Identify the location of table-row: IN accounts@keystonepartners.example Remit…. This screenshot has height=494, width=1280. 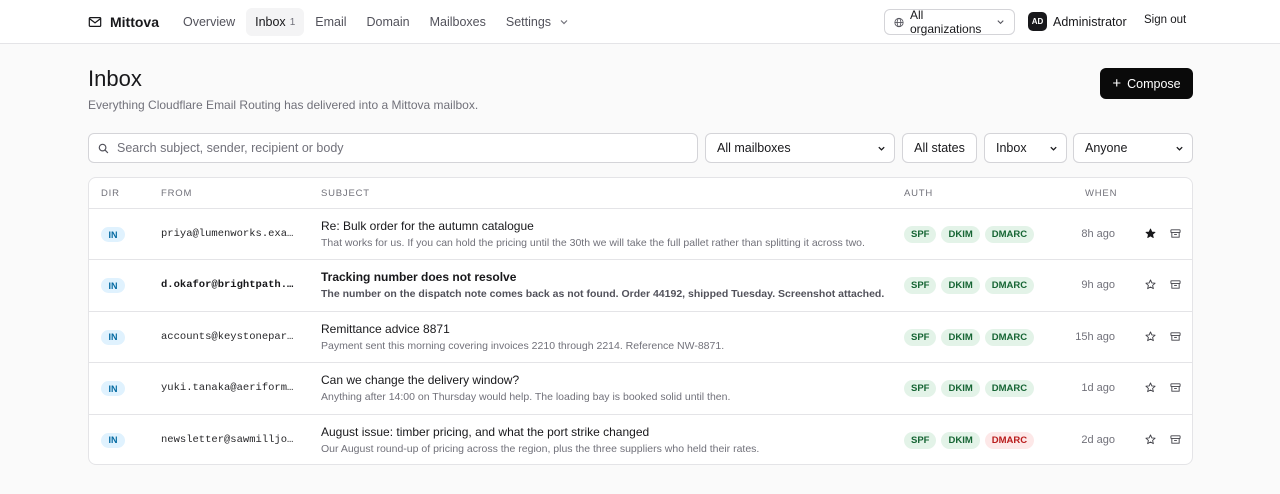
(640, 338).